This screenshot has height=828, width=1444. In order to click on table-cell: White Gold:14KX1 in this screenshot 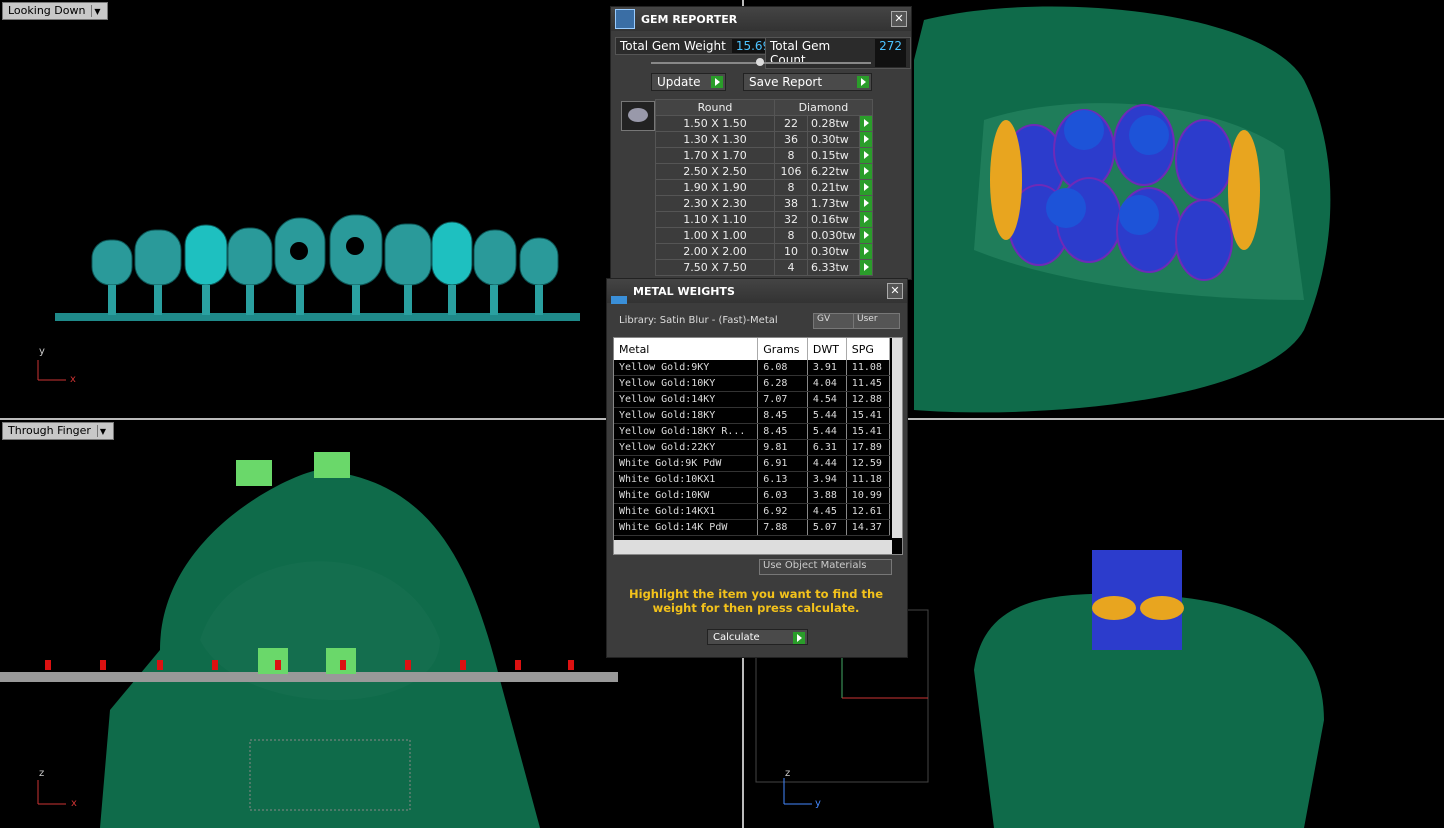, I will do `click(686, 511)`.